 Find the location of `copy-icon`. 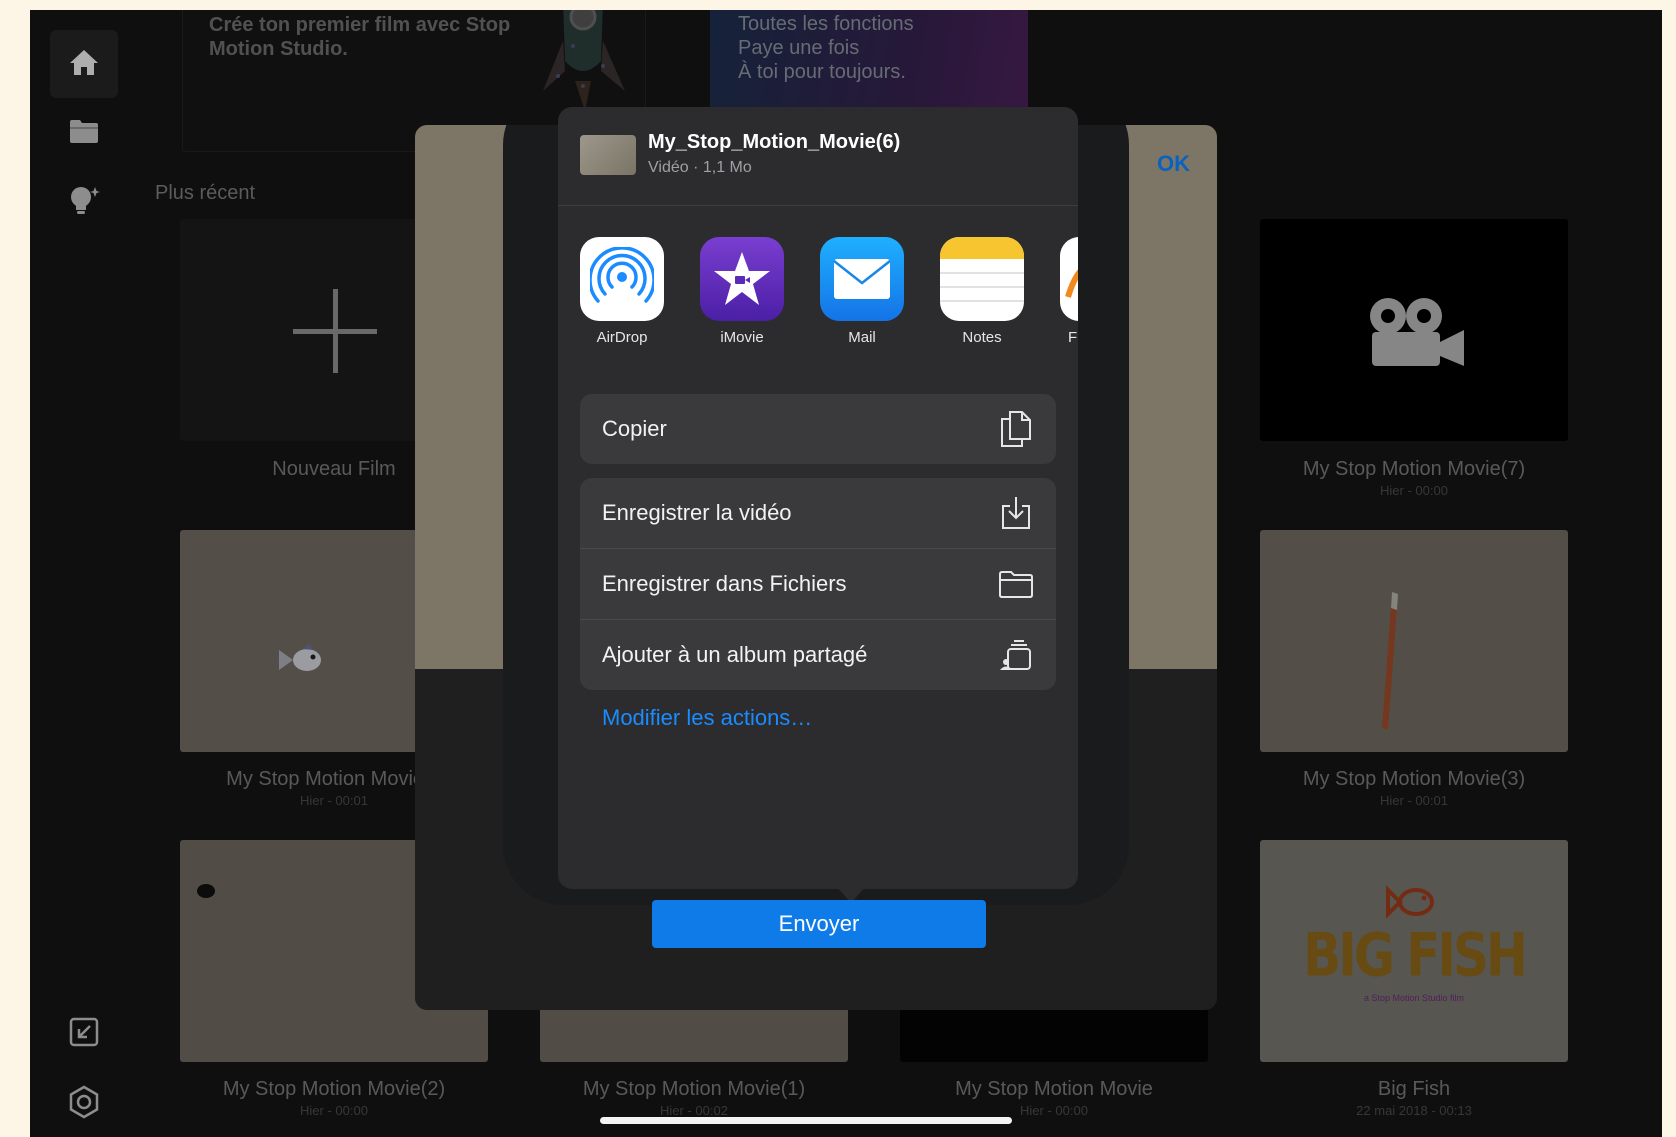

copy-icon is located at coordinates (1016, 429).